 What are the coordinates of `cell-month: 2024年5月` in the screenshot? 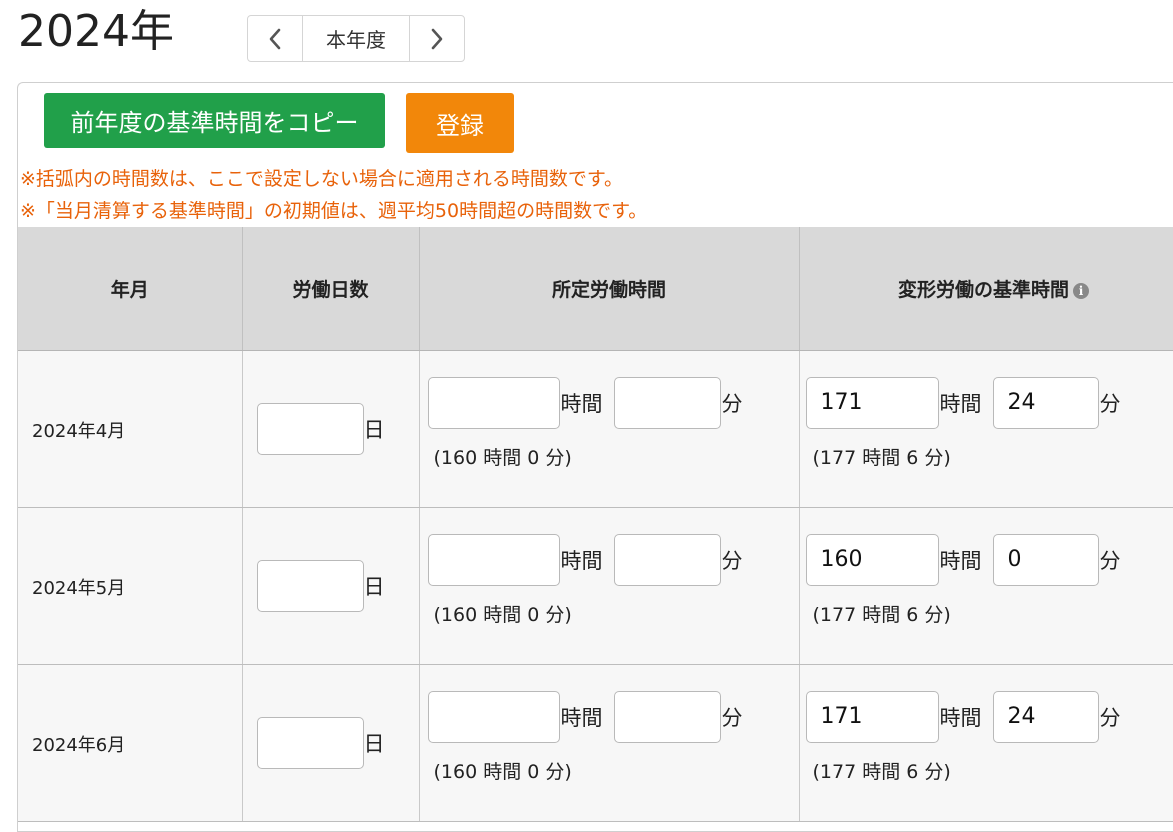 It's located at (130, 586).